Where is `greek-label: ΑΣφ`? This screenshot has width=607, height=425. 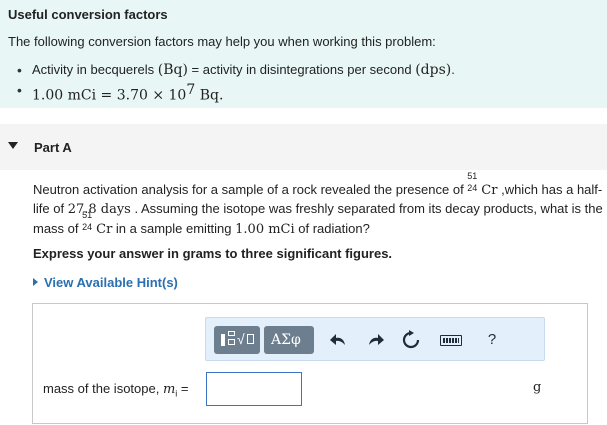 greek-label: ΑΣφ is located at coordinates (286, 340).